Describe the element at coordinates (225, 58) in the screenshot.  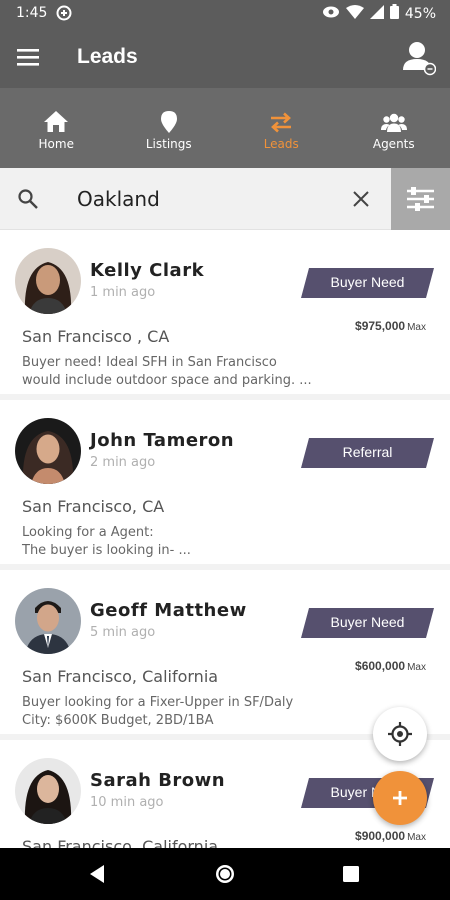
I see `app-bar: Leads` at that location.